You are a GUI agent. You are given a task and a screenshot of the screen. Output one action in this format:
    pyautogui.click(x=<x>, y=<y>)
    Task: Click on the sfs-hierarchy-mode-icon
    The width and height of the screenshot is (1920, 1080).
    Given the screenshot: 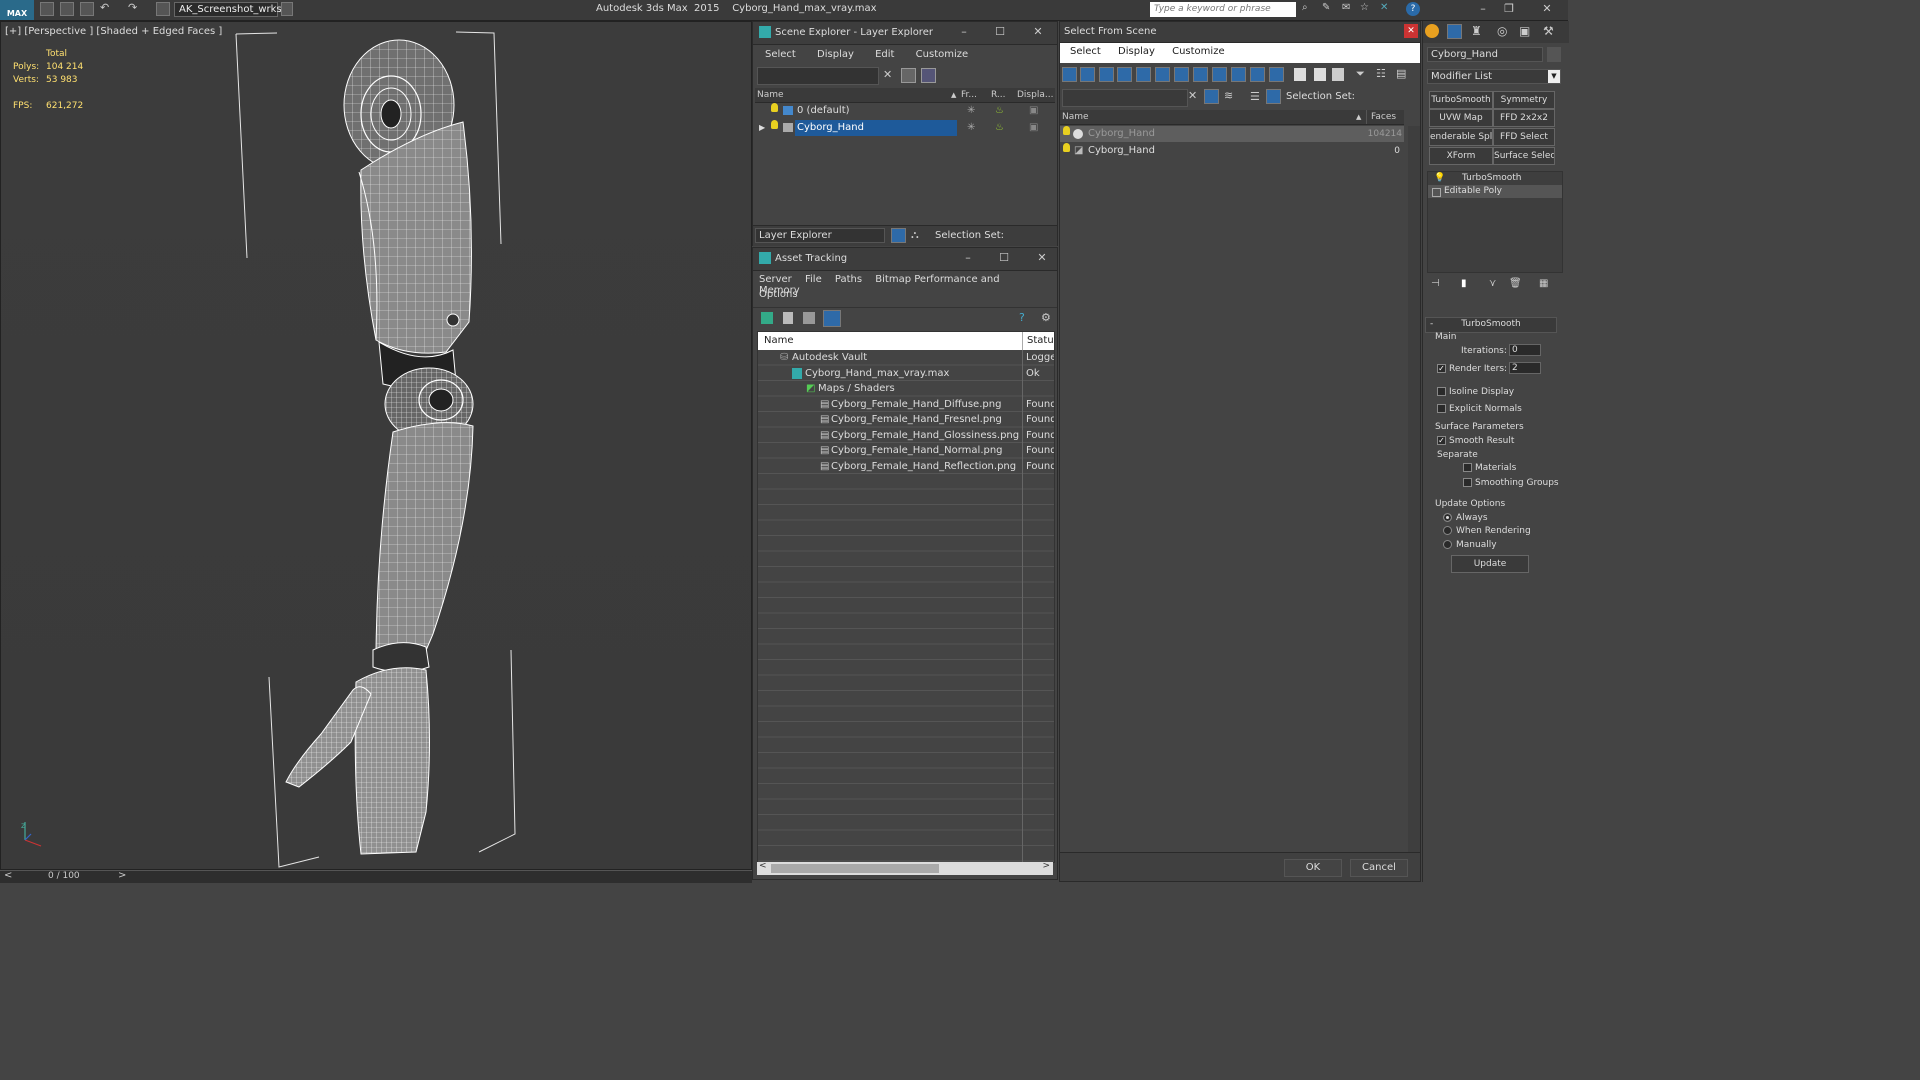 What is the action you would take?
    pyautogui.click(x=1273, y=96)
    